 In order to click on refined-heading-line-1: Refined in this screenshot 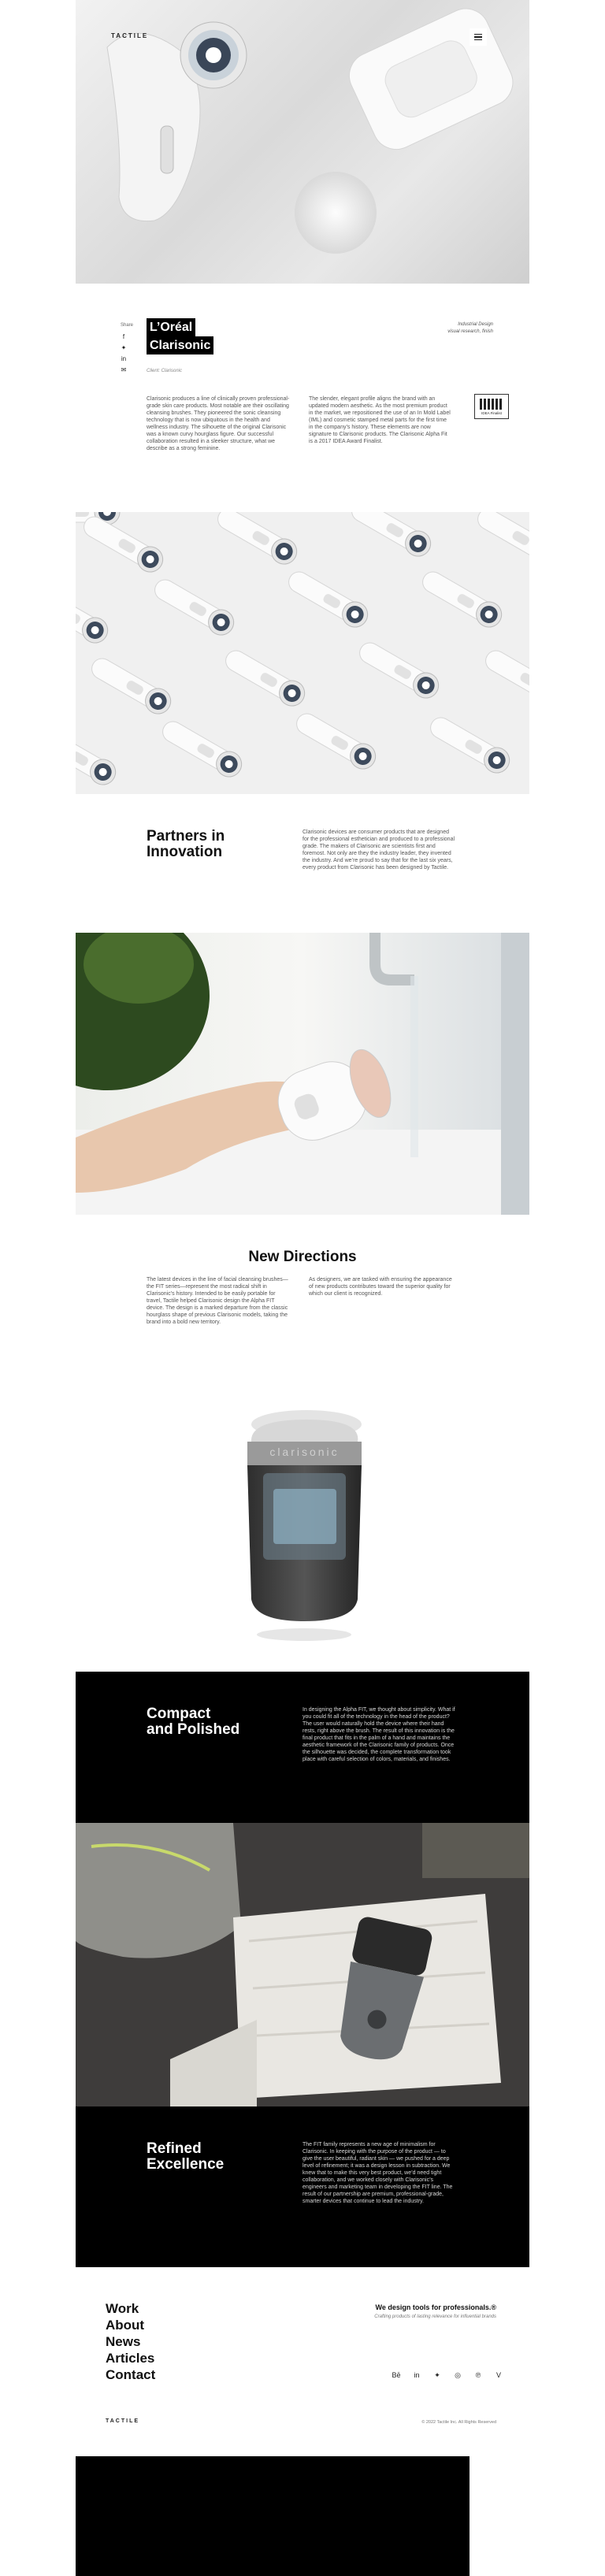, I will do `click(174, 2148)`.